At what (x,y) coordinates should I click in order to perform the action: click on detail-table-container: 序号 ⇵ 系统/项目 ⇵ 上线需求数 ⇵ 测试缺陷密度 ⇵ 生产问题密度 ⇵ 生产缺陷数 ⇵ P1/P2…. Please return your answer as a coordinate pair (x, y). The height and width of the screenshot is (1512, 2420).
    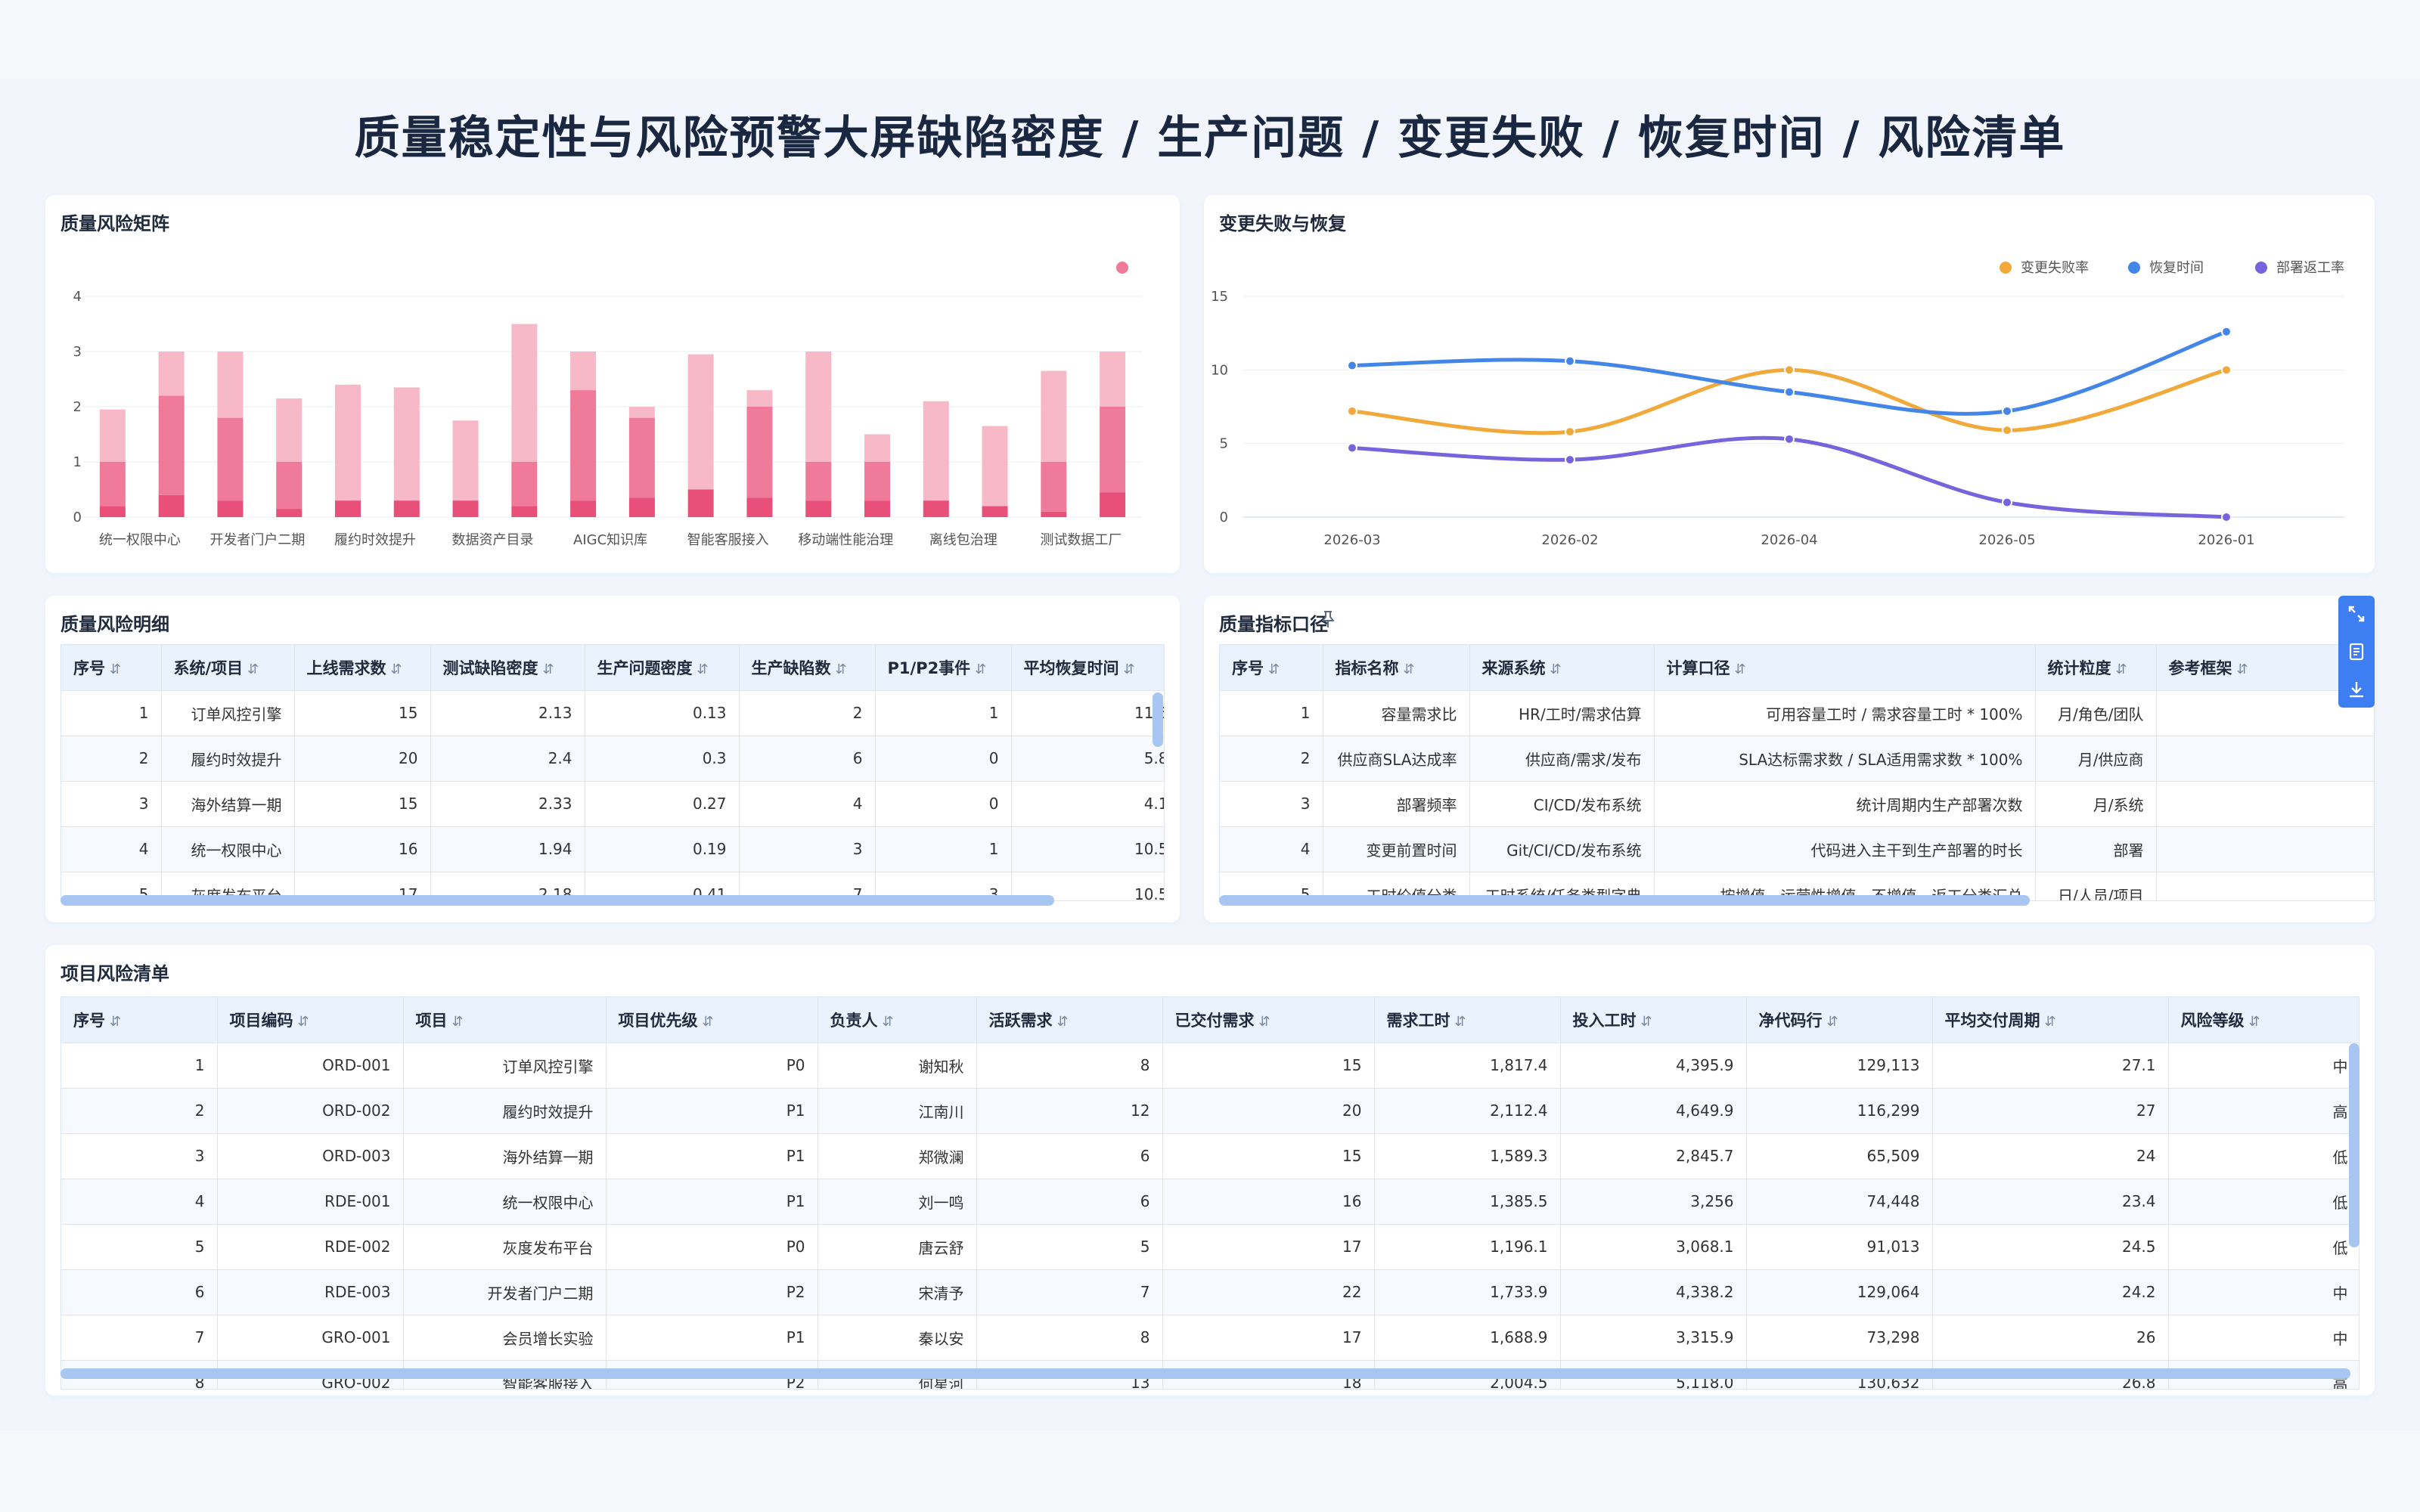
    Looking at the image, I should click on (612, 772).